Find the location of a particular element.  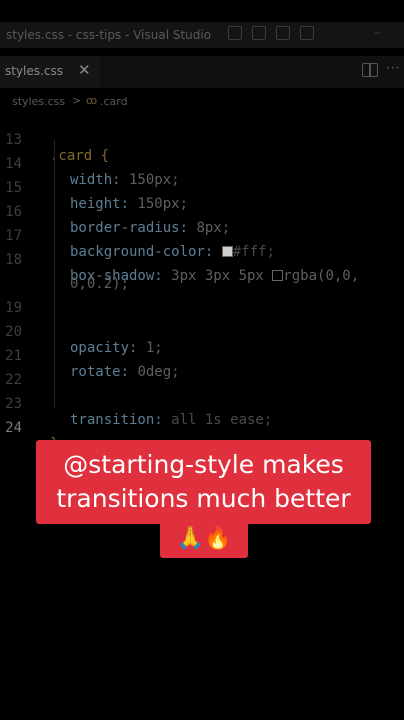

tab-label: styles.css is located at coordinates (34, 71).